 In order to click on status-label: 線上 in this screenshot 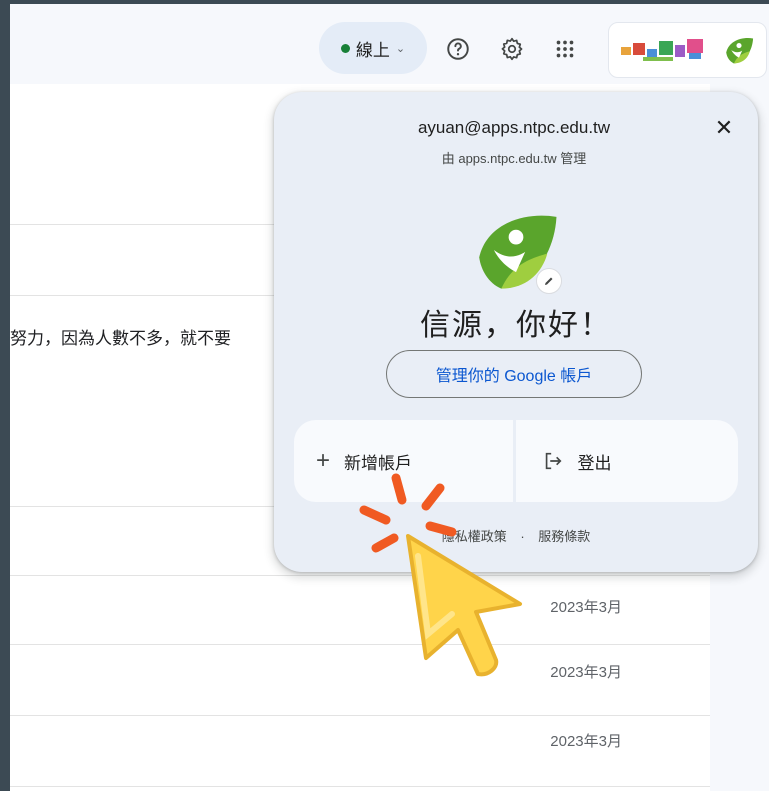, I will do `click(372, 50)`.